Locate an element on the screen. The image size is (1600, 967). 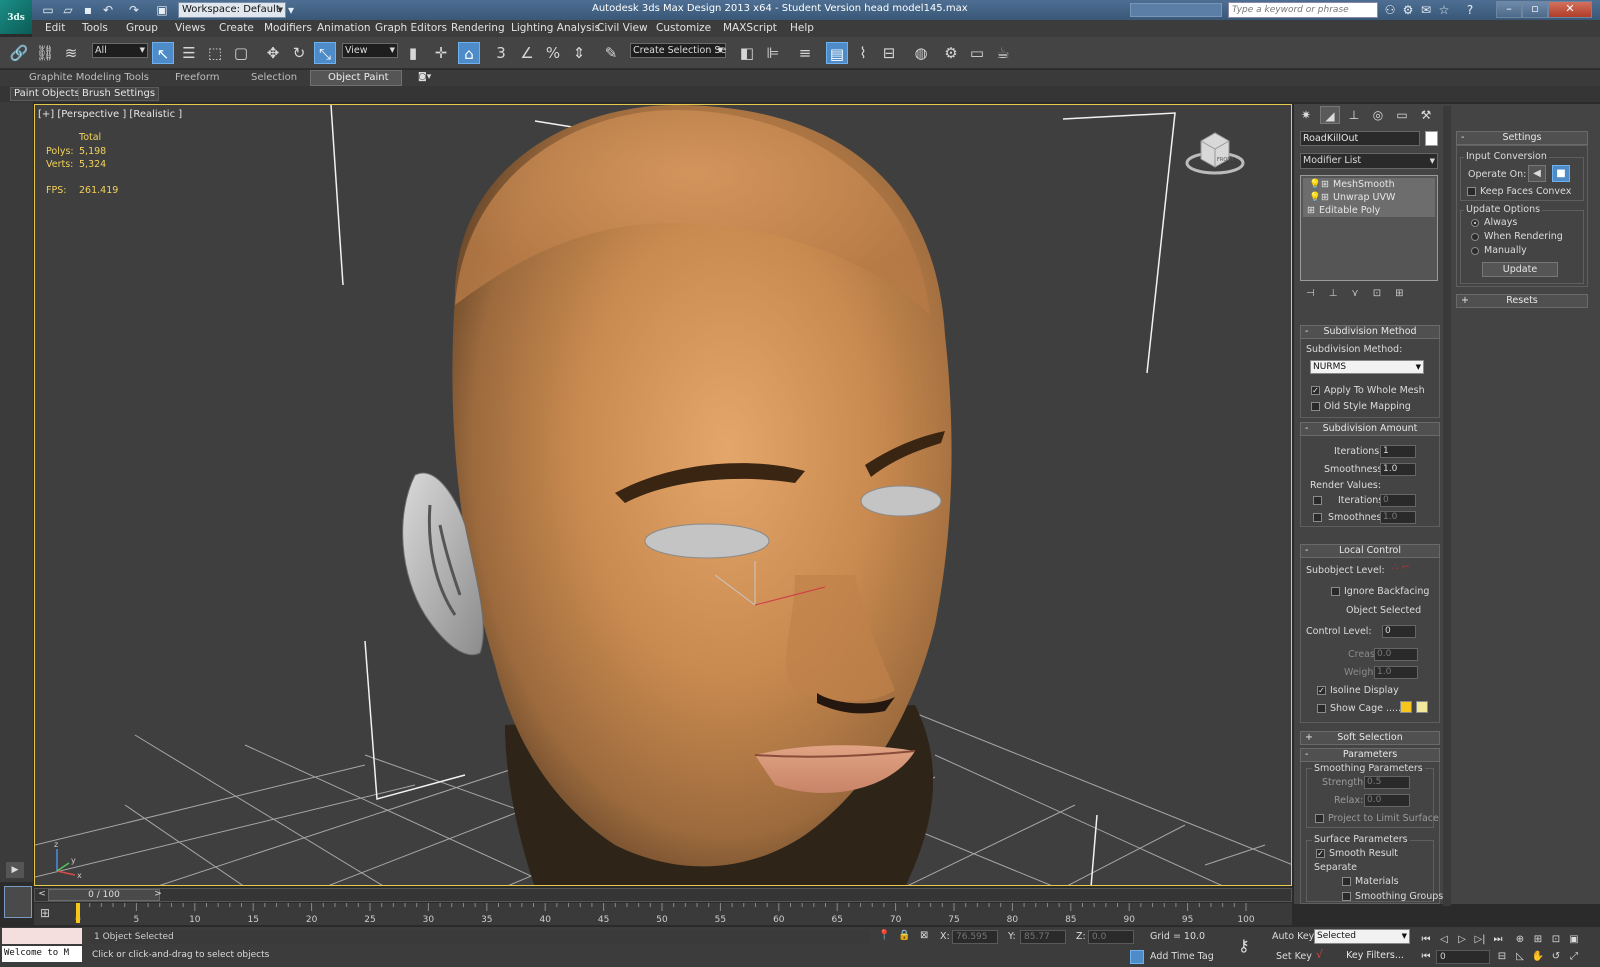
time-tag-icon is located at coordinates (1137, 957).